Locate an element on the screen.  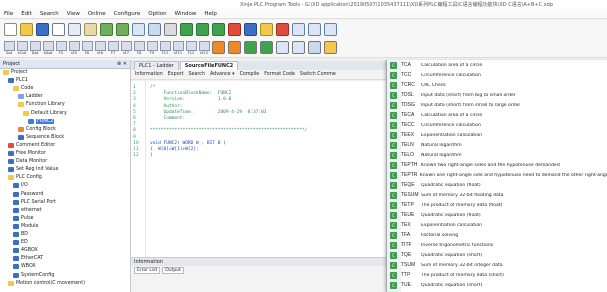
instruction-option: C TESUM Sum of memory 32-bit floating data is located at coordinates (497, 195).